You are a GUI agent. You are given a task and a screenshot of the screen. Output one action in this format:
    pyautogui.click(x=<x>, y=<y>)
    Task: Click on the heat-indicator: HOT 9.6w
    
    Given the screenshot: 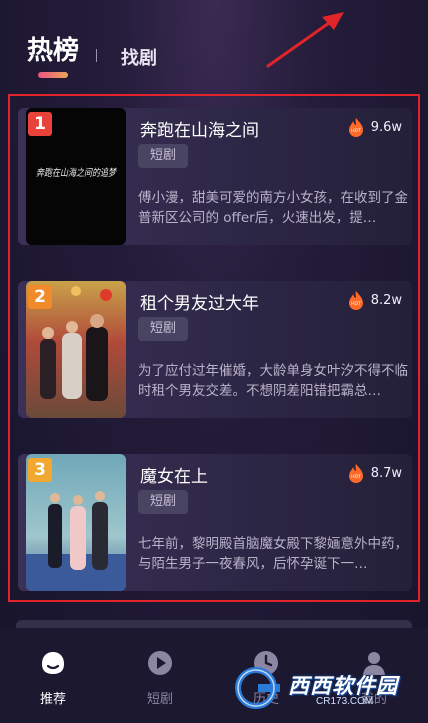 What is the action you would take?
    pyautogui.click(x=374, y=127)
    